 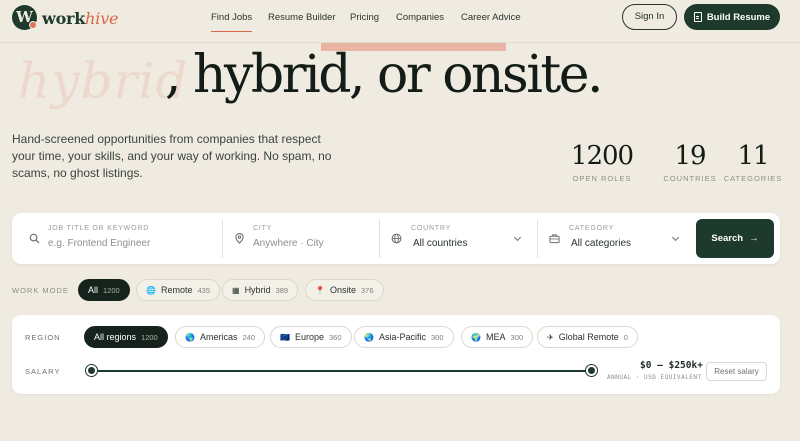 What do you see at coordinates (236, 290) in the screenshot?
I see `building-icon: ▦` at bounding box center [236, 290].